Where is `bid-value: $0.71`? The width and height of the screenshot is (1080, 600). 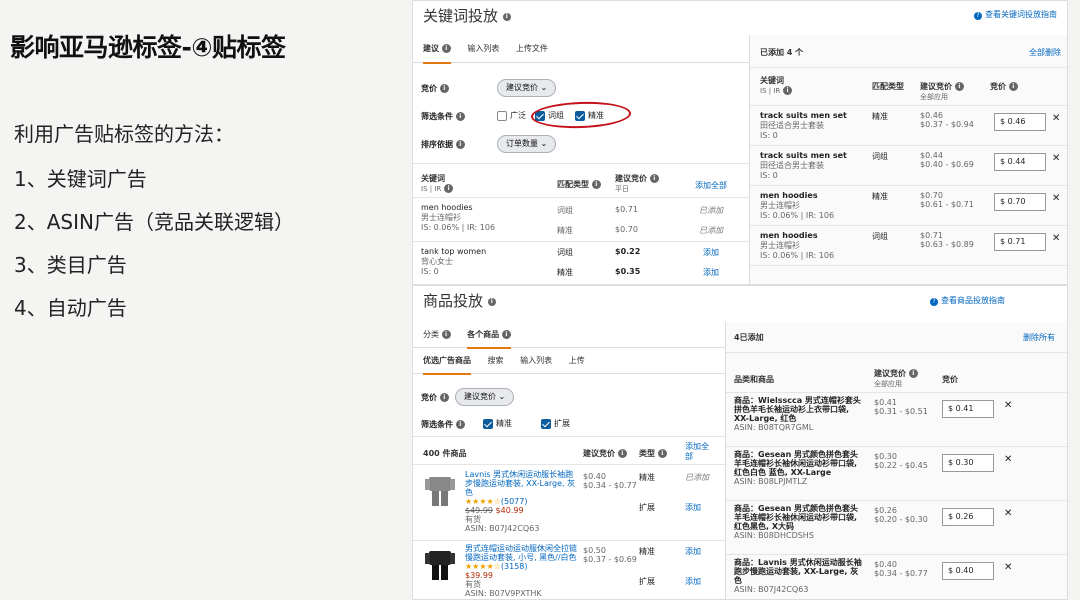 bid-value: $0.71 is located at coordinates (931, 235).